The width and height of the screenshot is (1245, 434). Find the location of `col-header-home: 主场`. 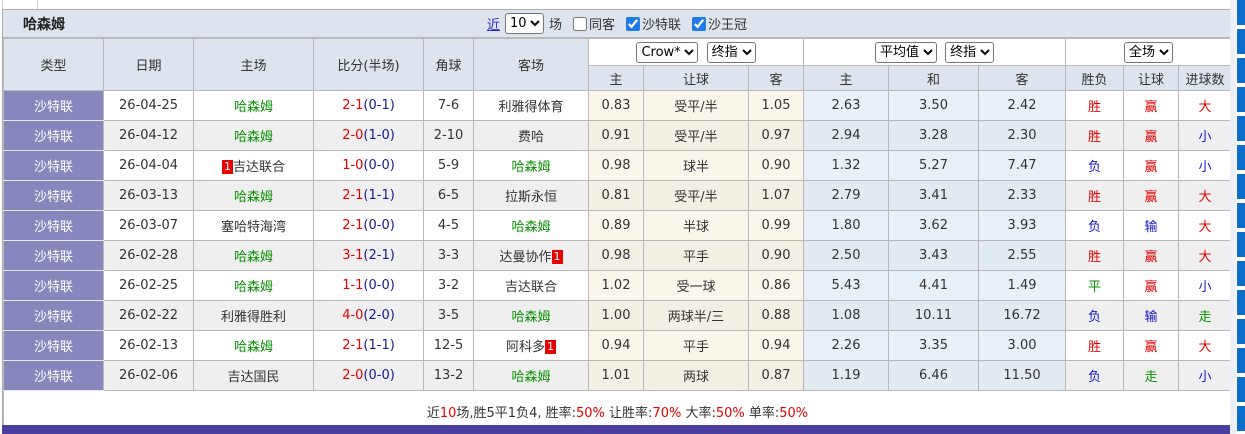

col-header-home: 主场 is located at coordinates (253, 64).